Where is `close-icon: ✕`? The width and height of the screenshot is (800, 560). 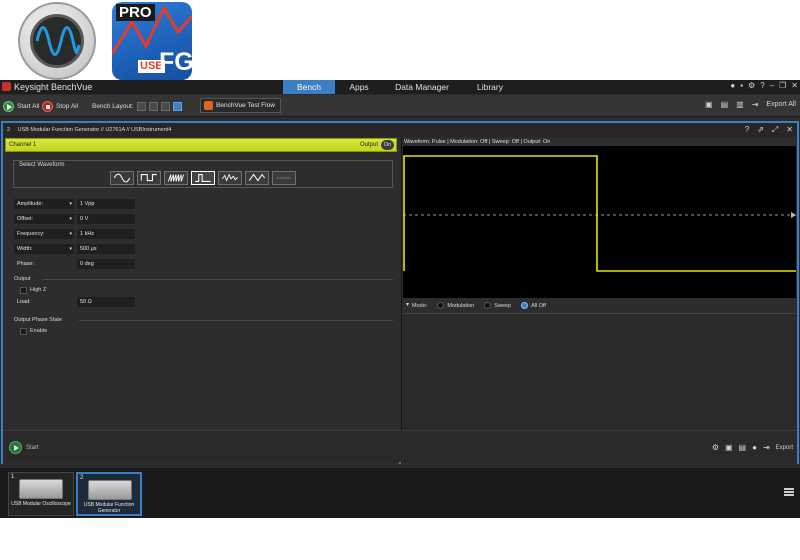 close-icon: ✕ is located at coordinates (794, 85).